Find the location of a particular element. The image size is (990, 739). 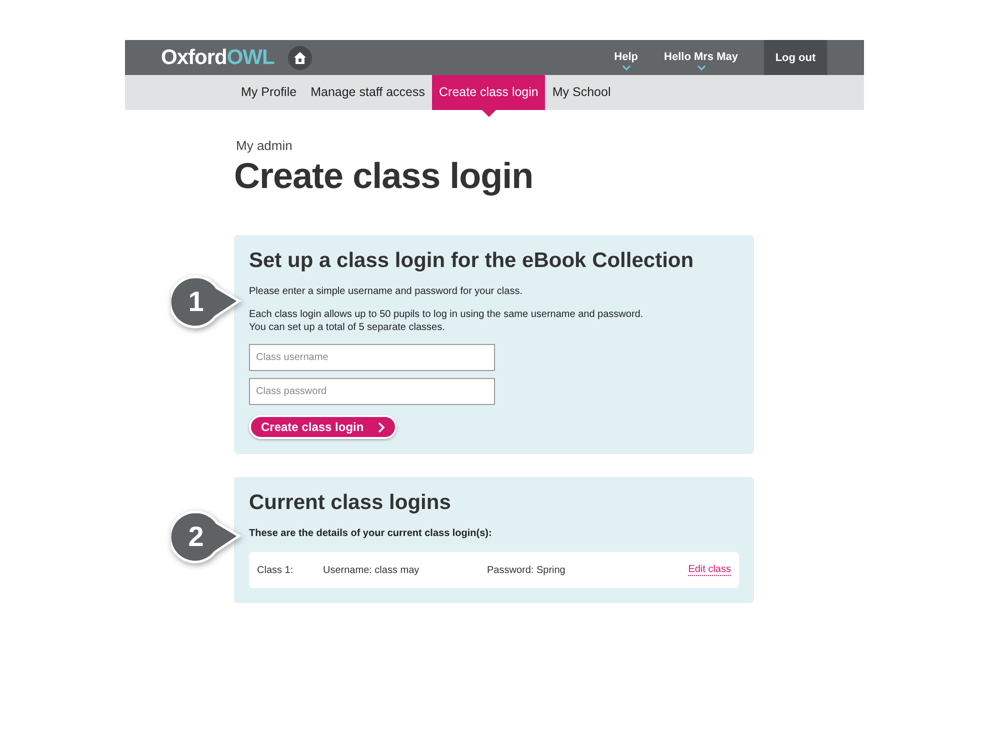

nav-tab: My School is located at coordinates (581, 92).